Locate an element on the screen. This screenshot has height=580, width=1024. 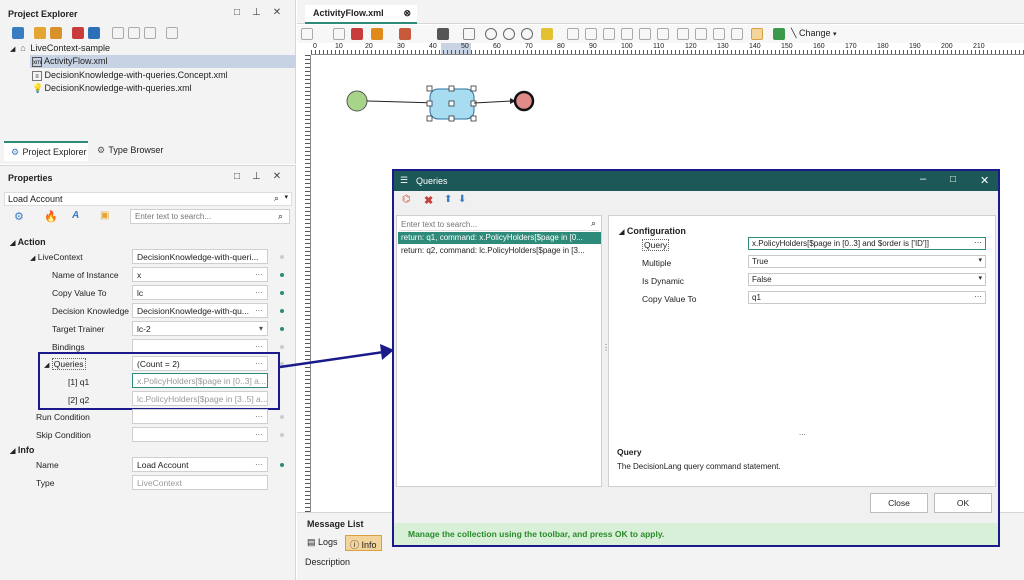
copy-value-to-field: q1 ··· is located at coordinates (867, 297).